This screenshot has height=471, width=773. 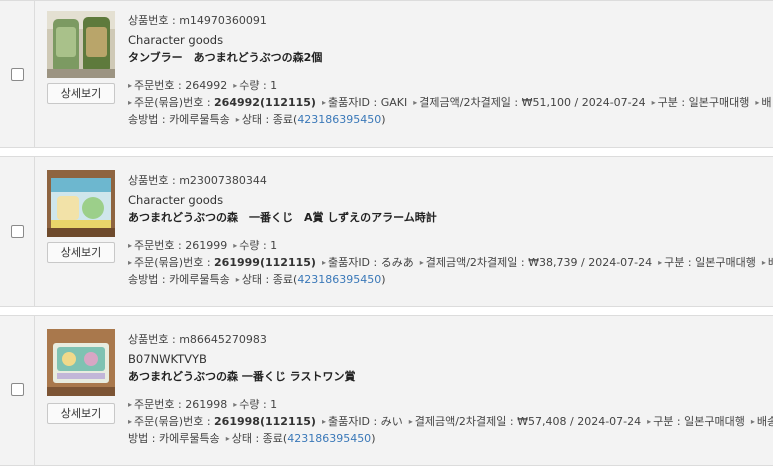 What do you see at coordinates (391, 421) in the screenshot?
I see `seller-id: みい` at bounding box center [391, 421].